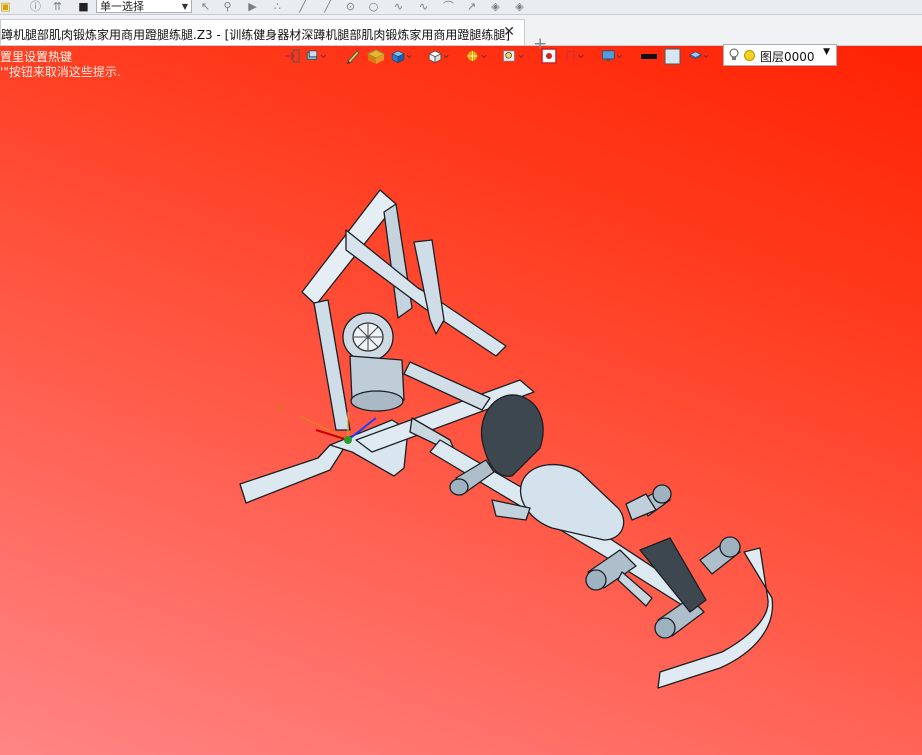 The image size is (922, 755). What do you see at coordinates (332, 365) in the screenshot?
I see `tower-left-post` at bounding box center [332, 365].